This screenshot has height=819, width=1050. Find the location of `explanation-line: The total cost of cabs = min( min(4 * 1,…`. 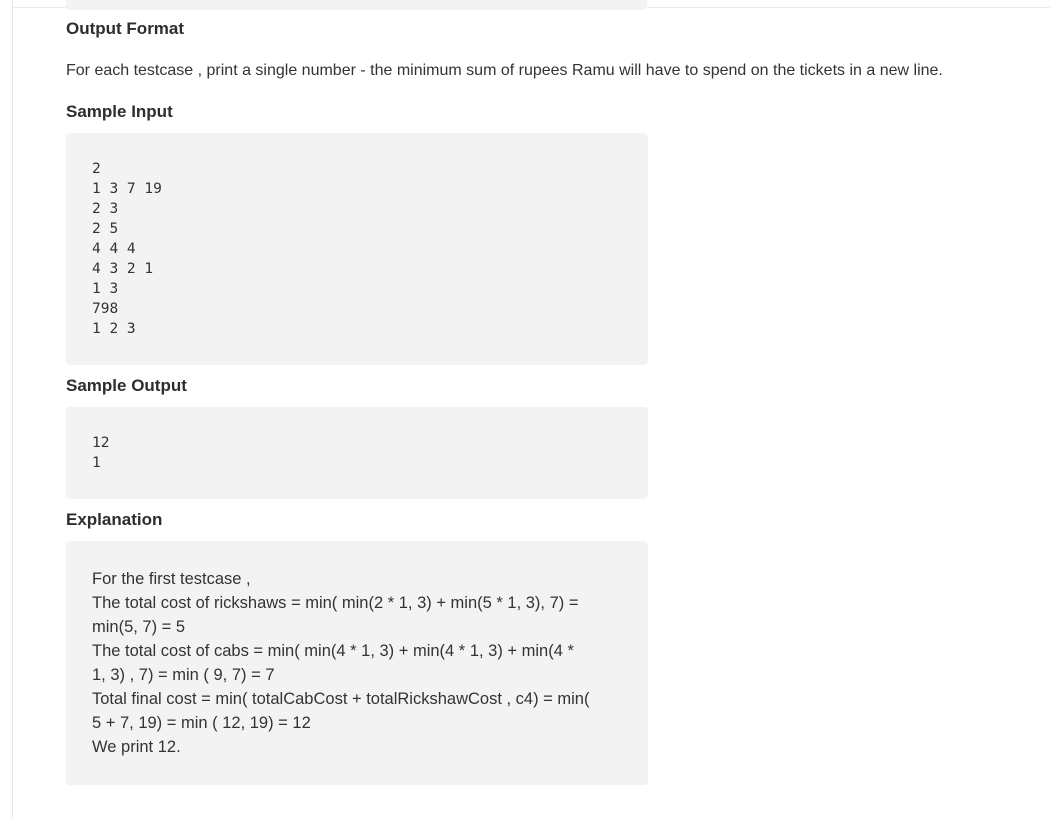

explanation-line: The total cost of cabs = min( min(4 * 1,… is located at coordinates (333, 651).